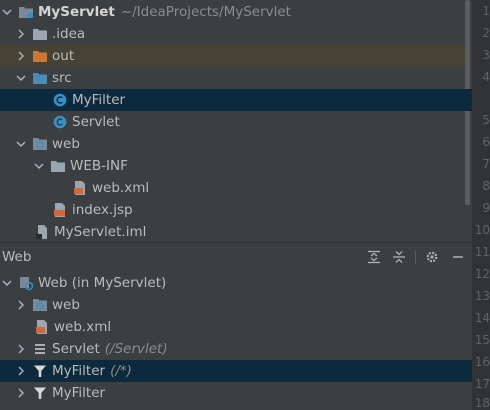 Image resolution: width=490 pixels, height=410 pixels. What do you see at coordinates (102, 210) in the screenshot?
I see `tree-item-label: index.jsp` at bounding box center [102, 210].